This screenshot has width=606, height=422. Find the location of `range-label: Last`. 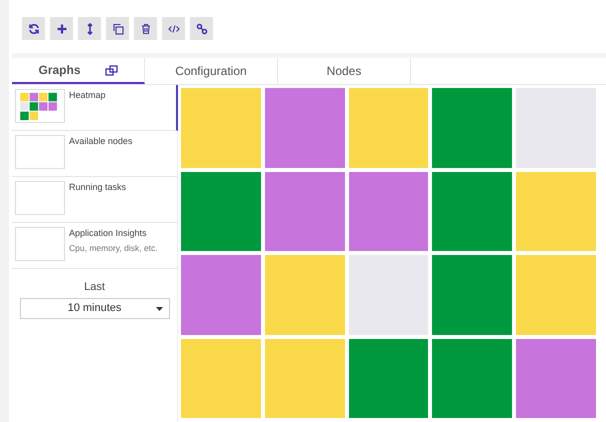

range-label: Last is located at coordinates (94, 287).